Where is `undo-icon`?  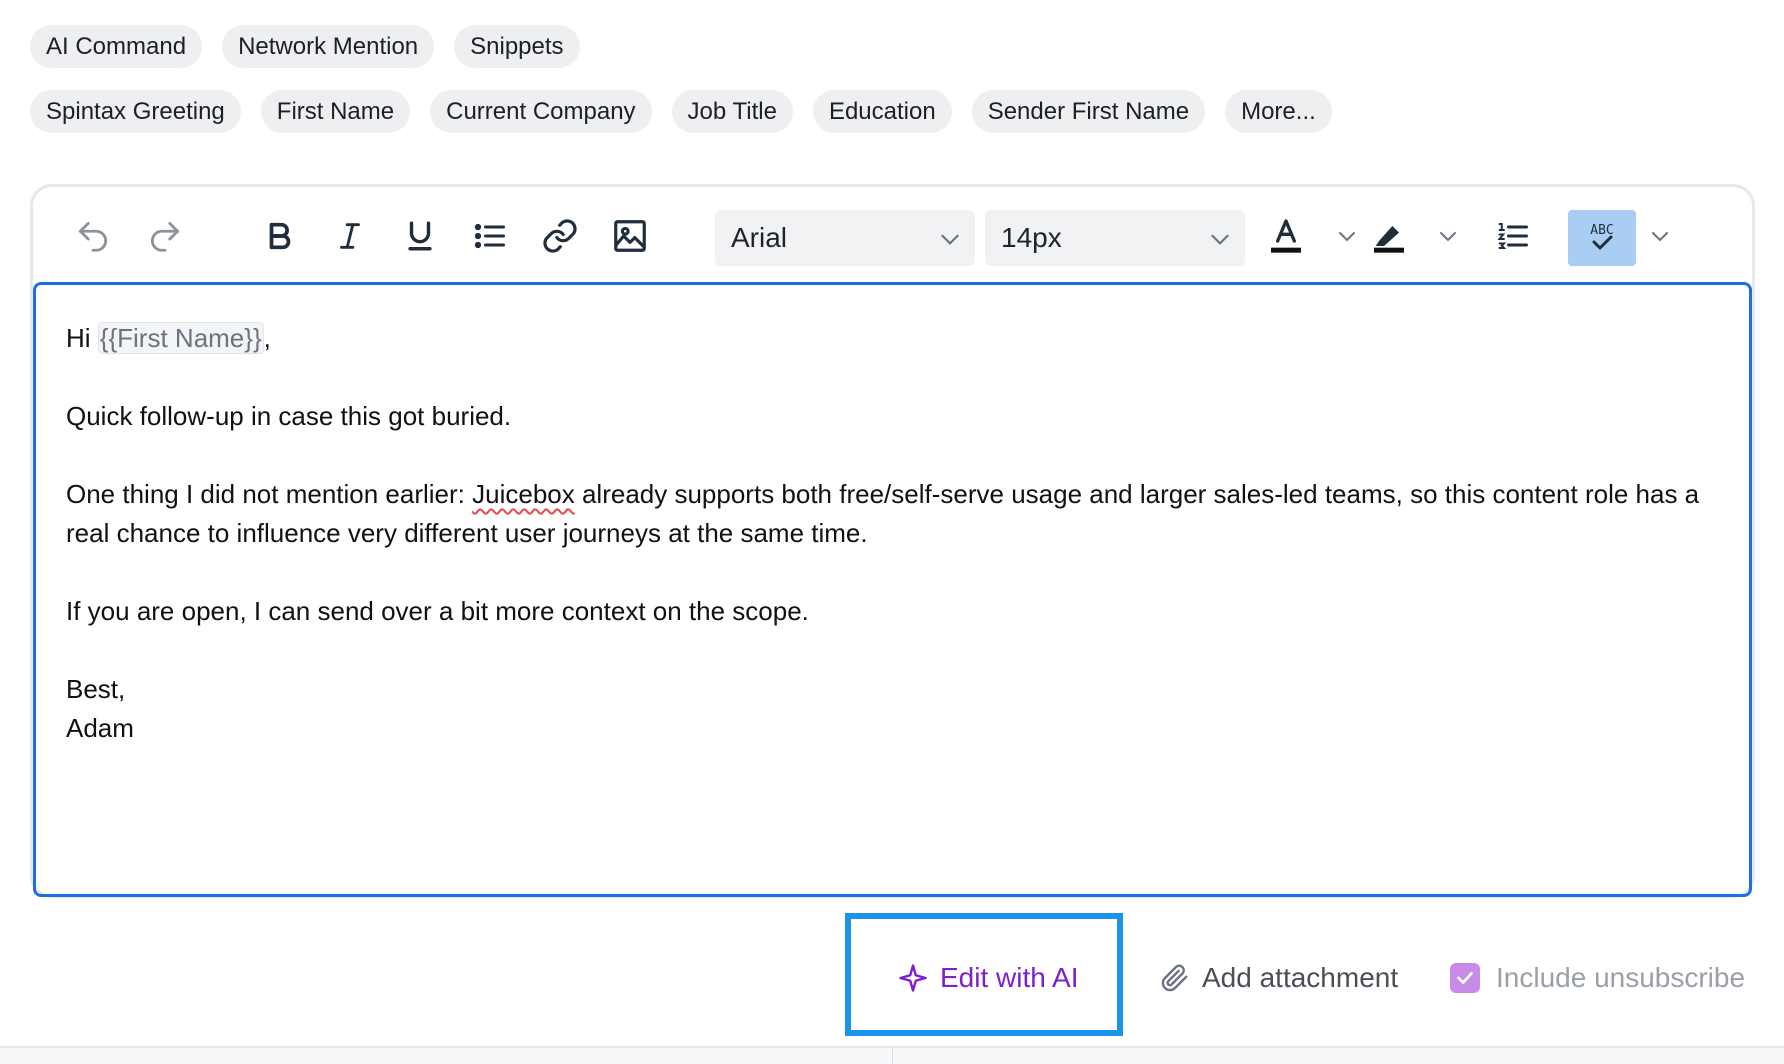 undo-icon is located at coordinates (93, 236).